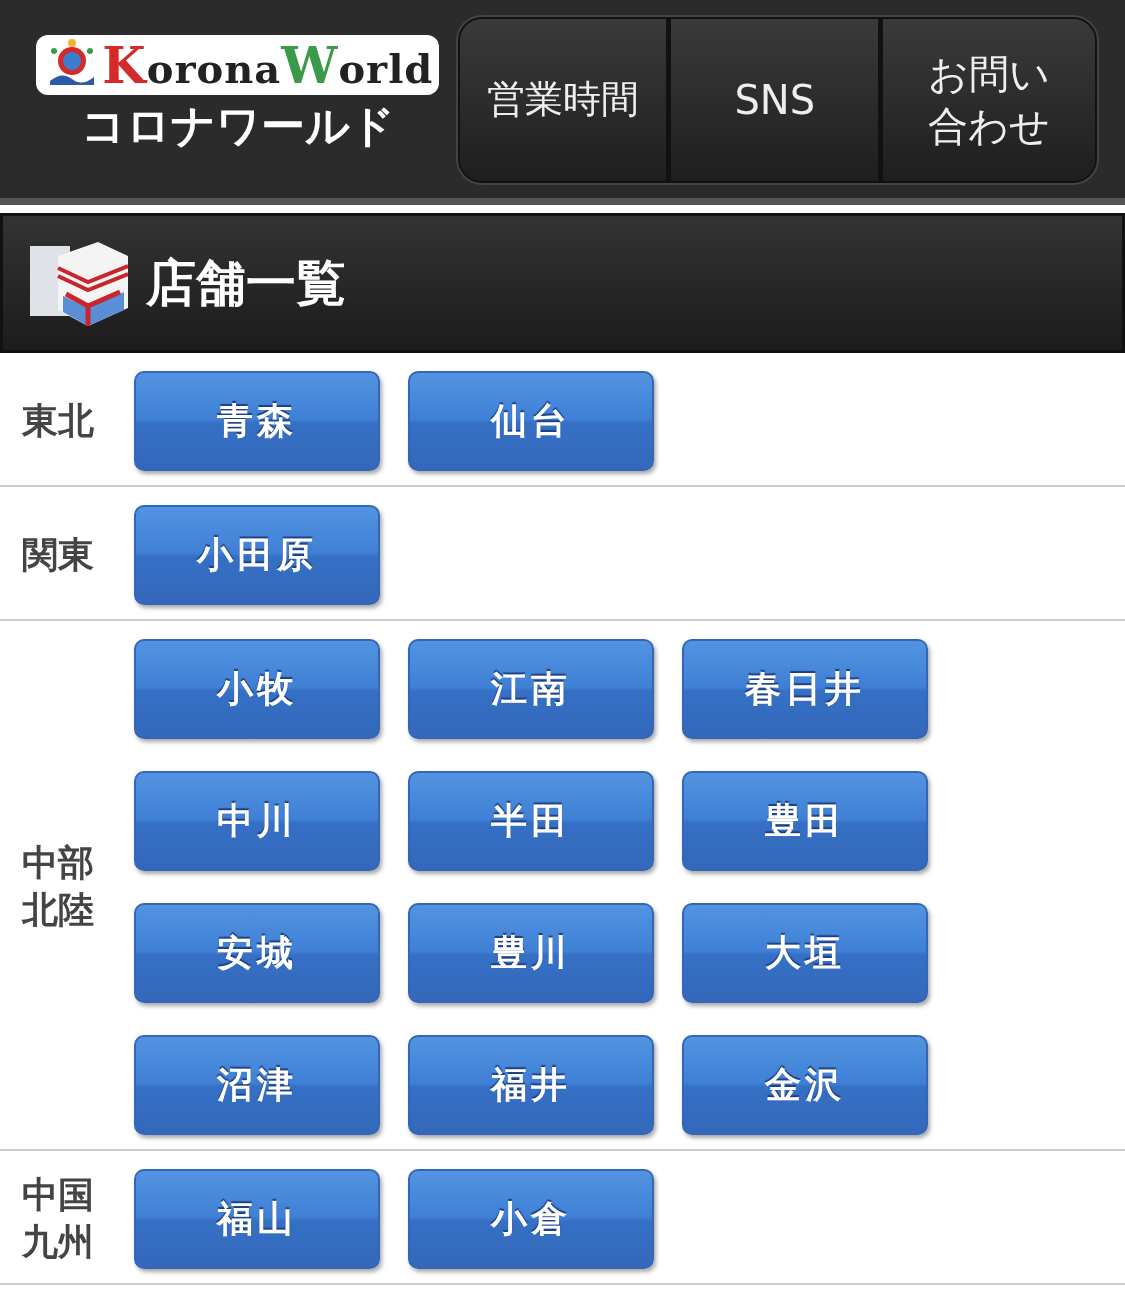 The width and height of the screenshot is (1125, 1298). What do you see at coordinates (257, 1219) in the screenshot?
I see `store-button: 福山` at bounding box center [257, 1219].